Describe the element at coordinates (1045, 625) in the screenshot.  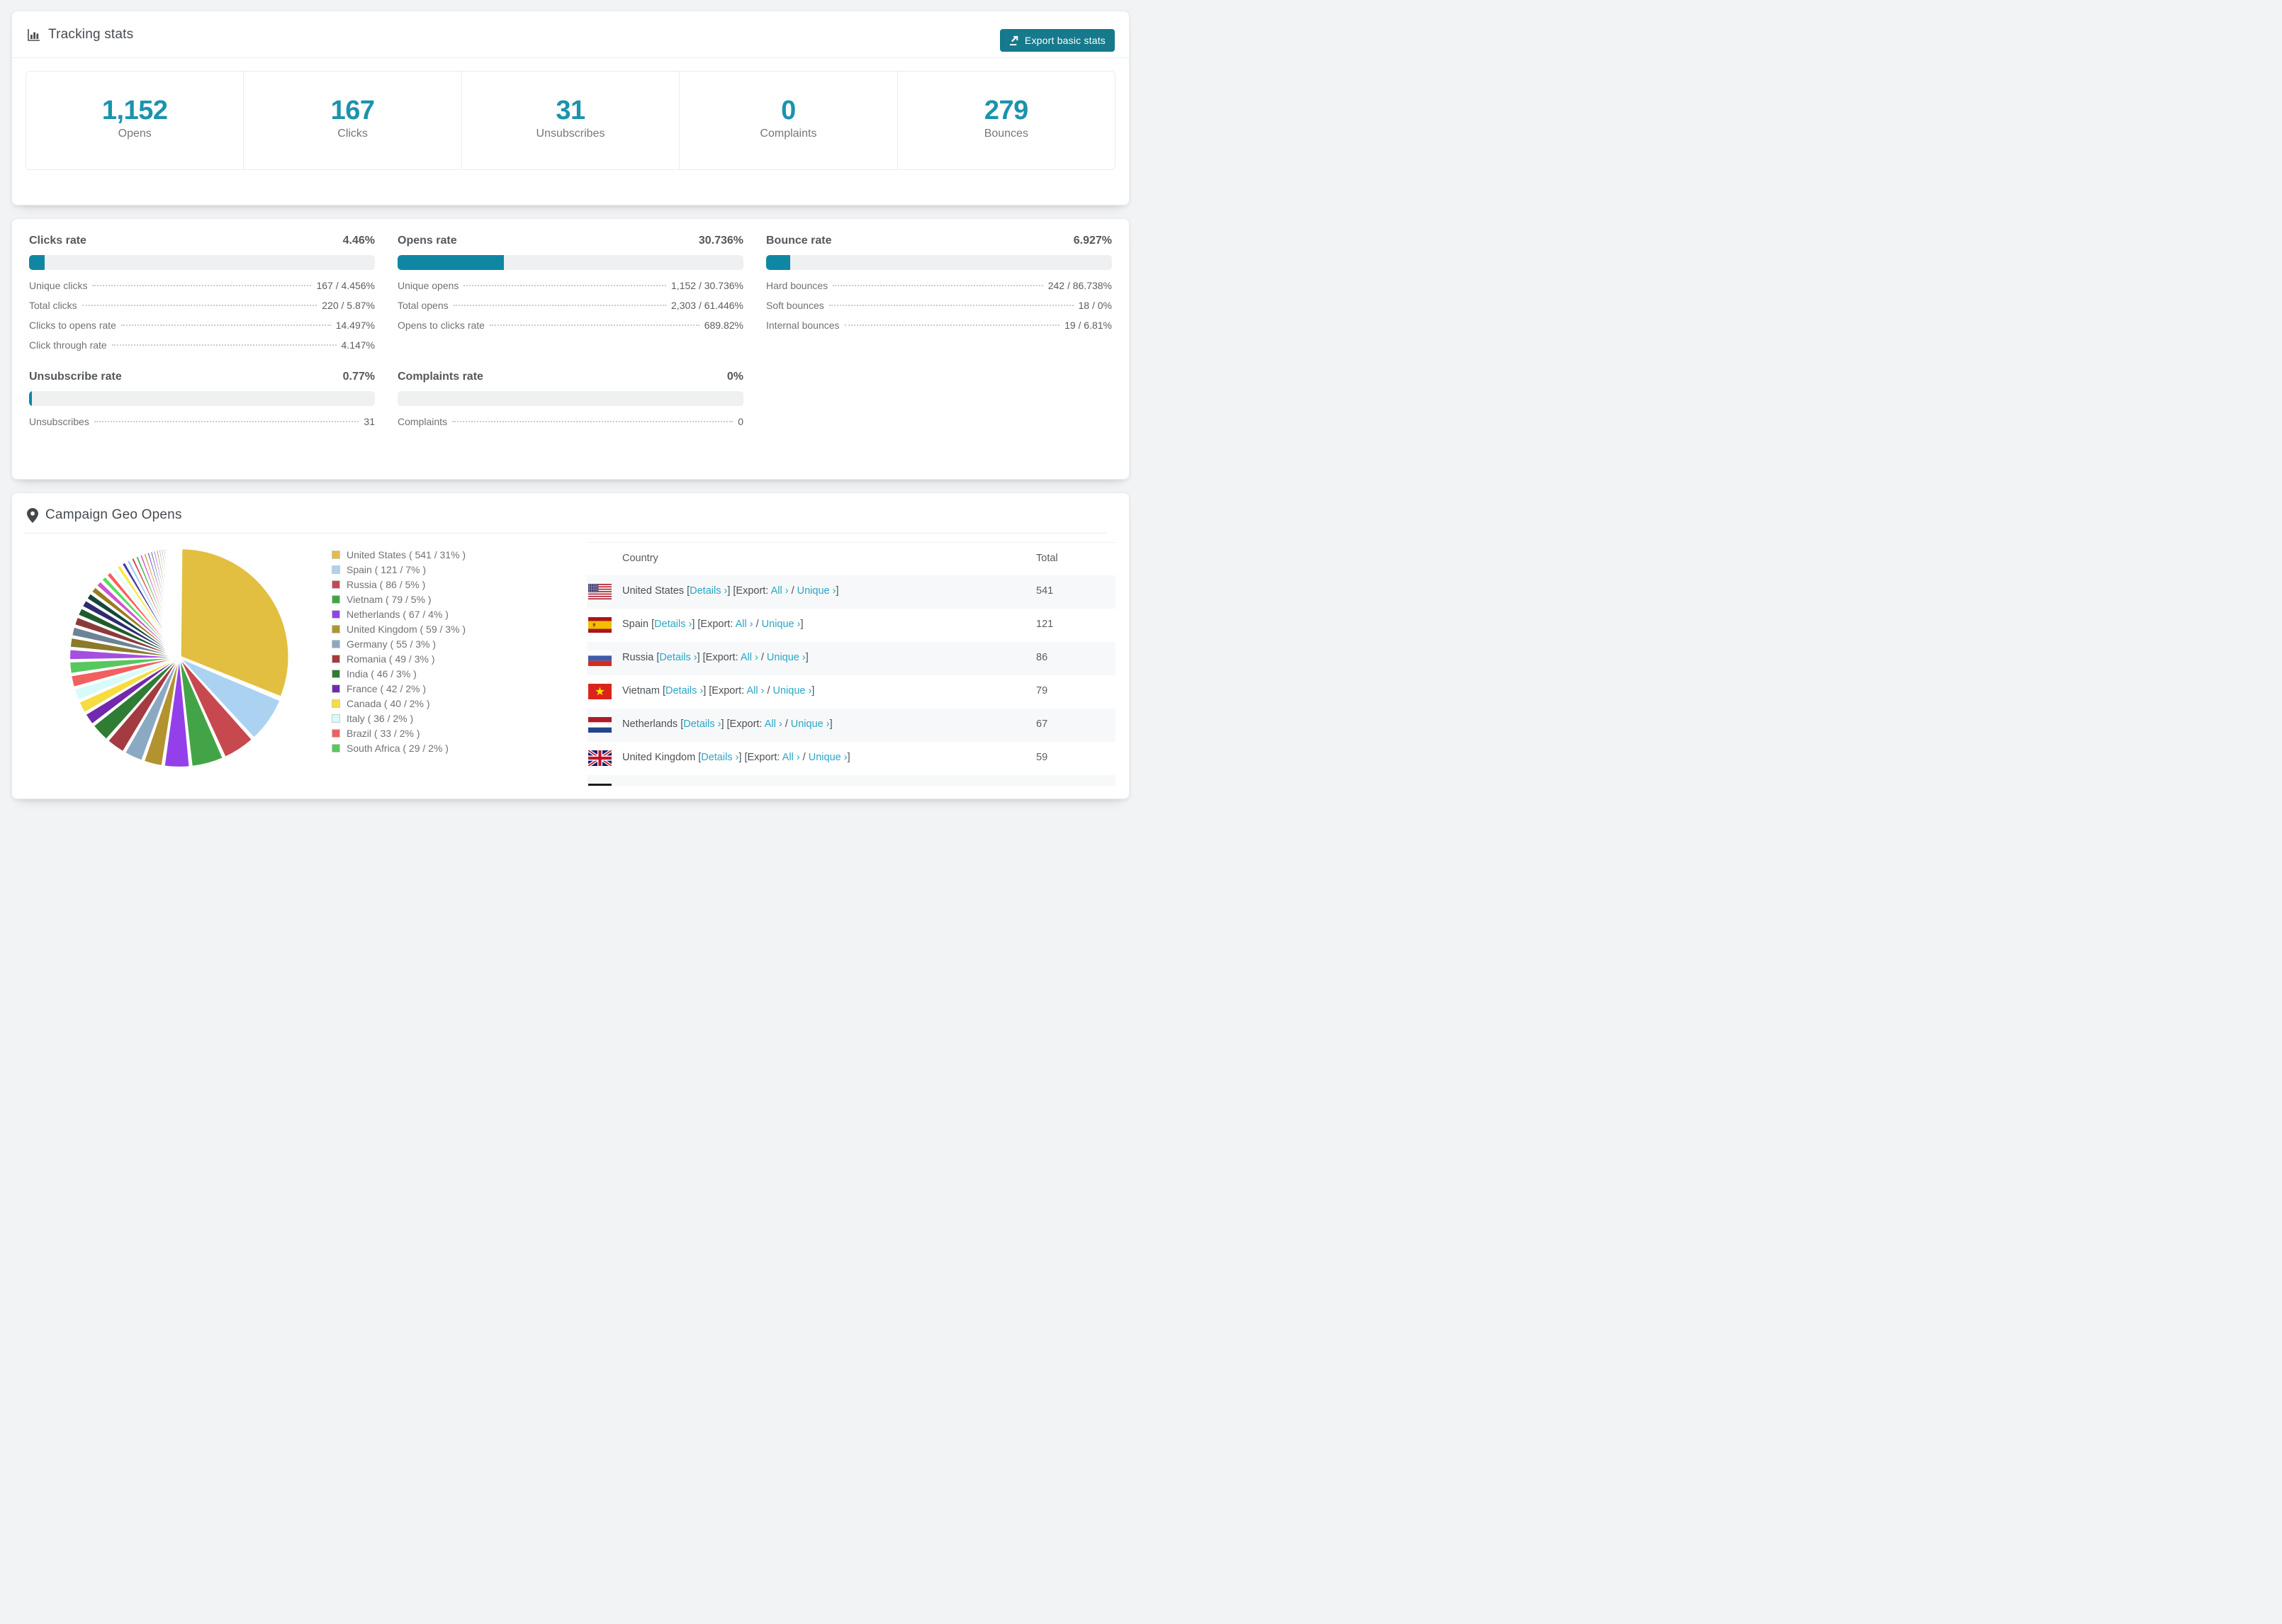
I see `total-cell: 121` at that location.